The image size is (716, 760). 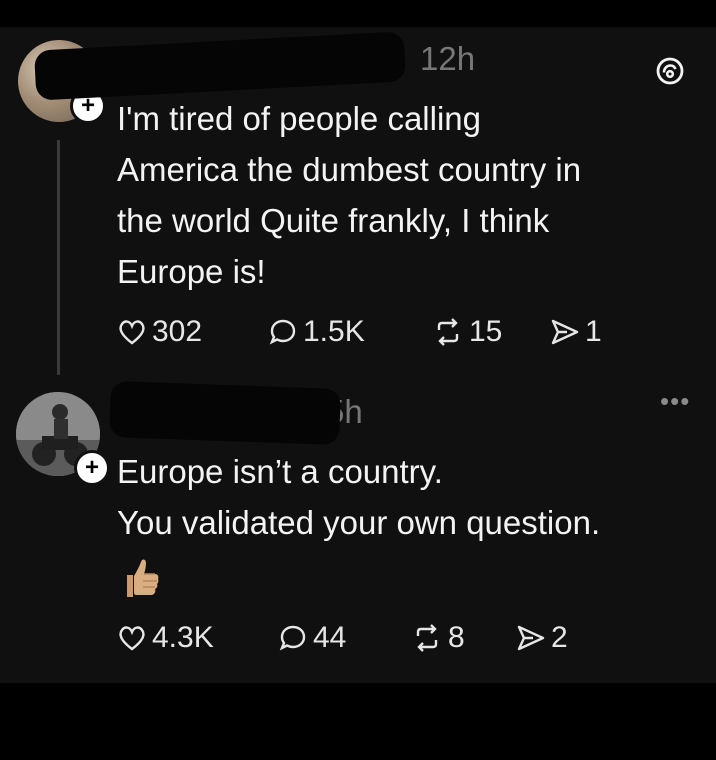 I want to click on like-button: 4.3K, so click(x=197, y=638).